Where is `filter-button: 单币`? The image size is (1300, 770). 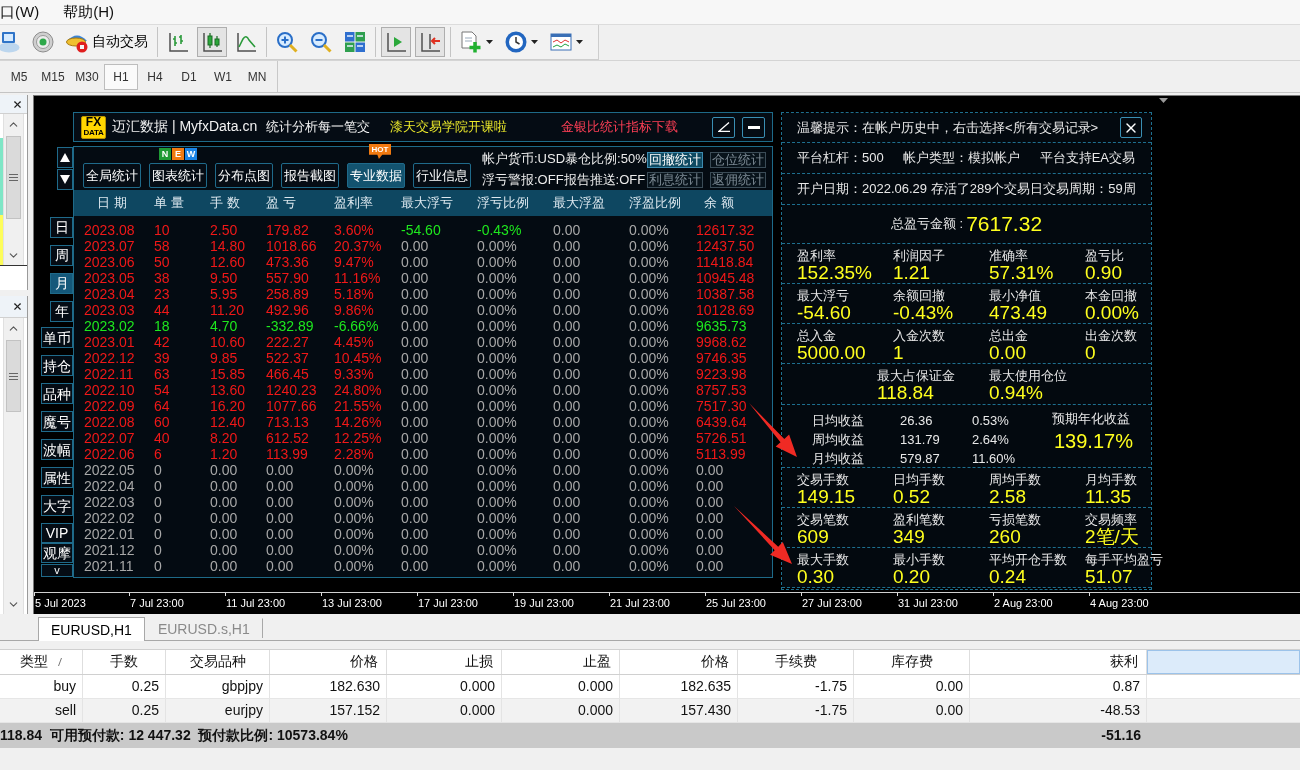
filter-button: 单币 is located at coordinates (57, 337).